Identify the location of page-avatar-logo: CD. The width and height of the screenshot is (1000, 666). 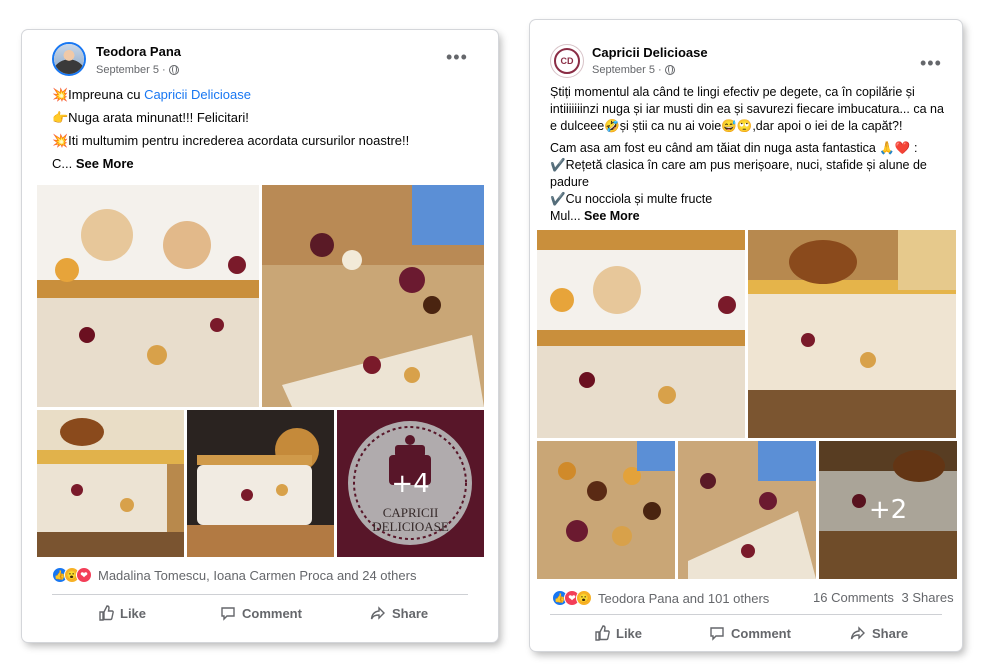
(567, 61).